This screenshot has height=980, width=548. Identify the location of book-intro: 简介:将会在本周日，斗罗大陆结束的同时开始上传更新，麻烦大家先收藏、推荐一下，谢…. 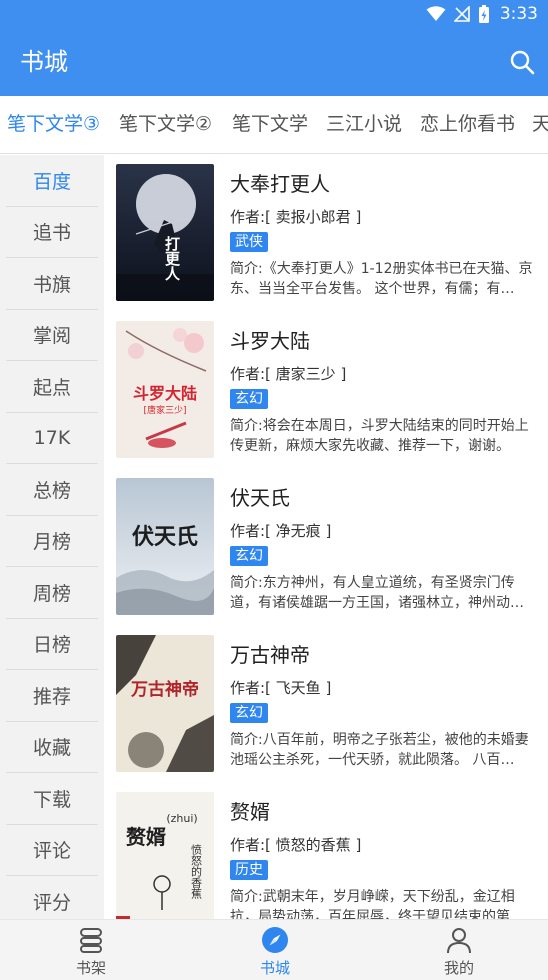
(379, 436).